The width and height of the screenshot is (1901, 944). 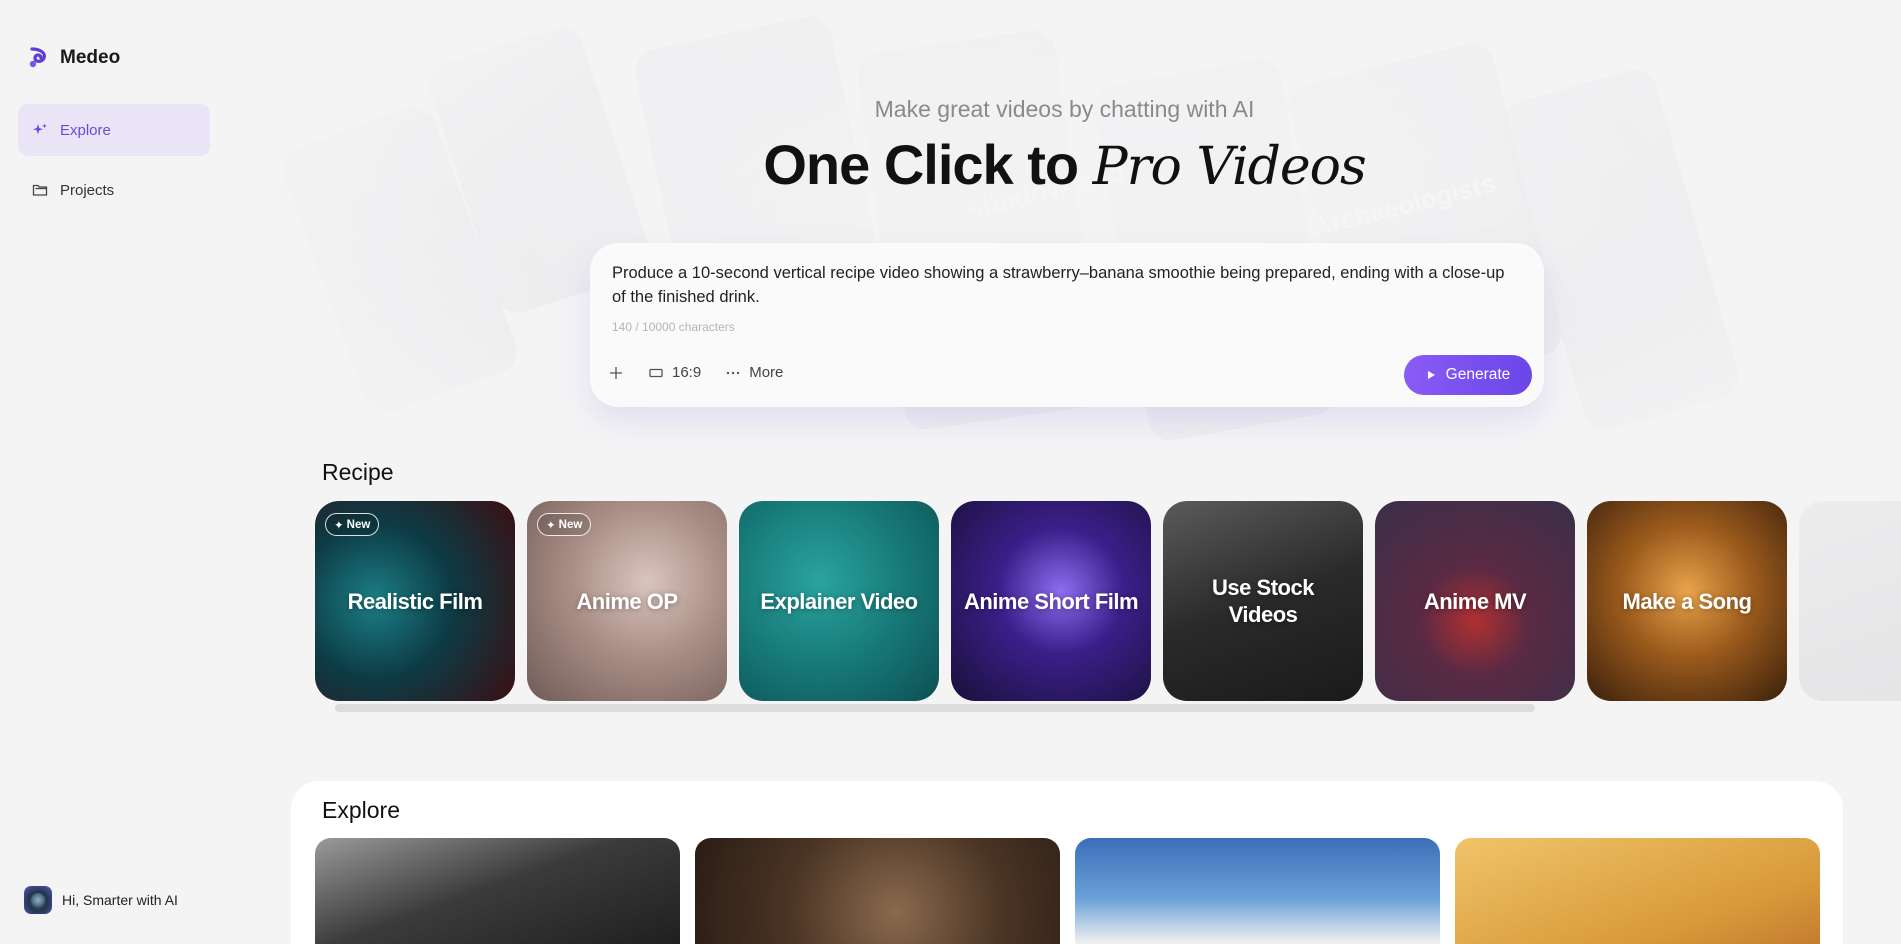 What do you see at coordinates (1478, 374) in the screenshot?
I see `generate-label: Generate` at bounding box center [1478, 374].